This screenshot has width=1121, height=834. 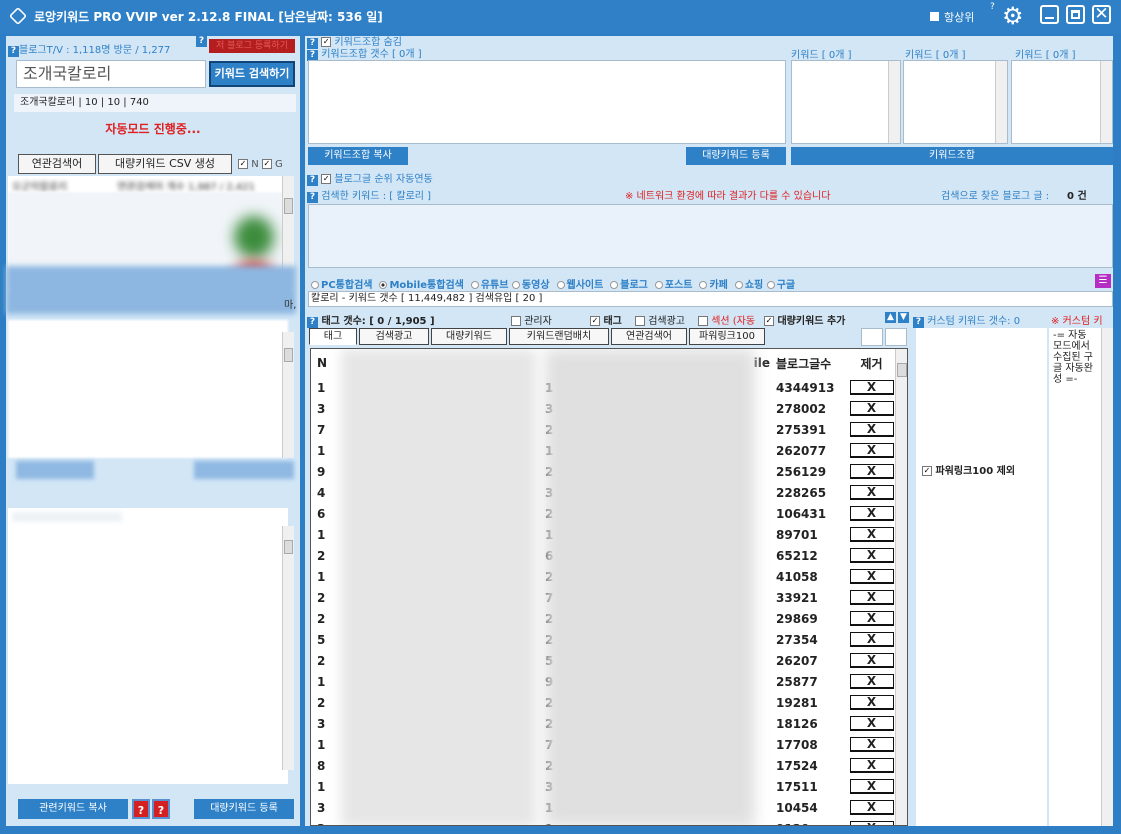 I want to click on google-autocomplete-box: -= 자동모드에서 수집된 구글 자동완성 =-, so click(x=1081, y=577).